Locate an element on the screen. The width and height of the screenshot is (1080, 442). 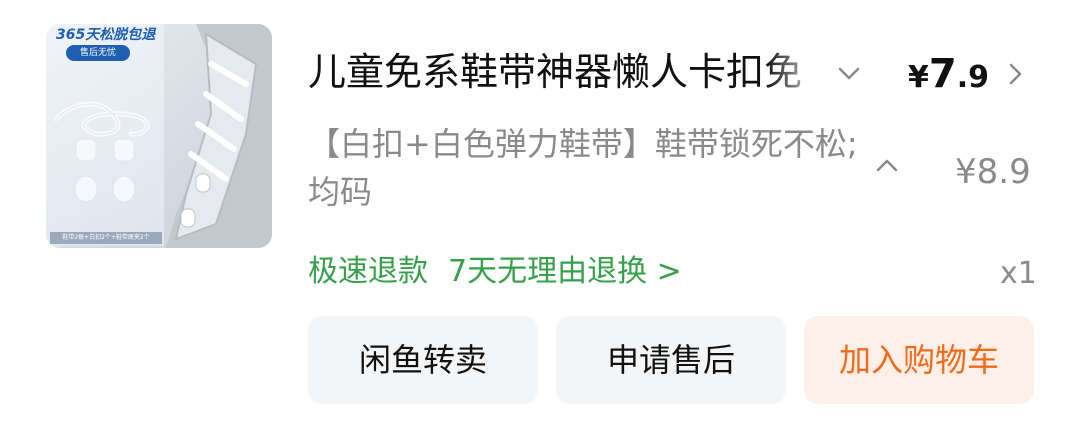
original-price: ¥8.9 is located at coordinates (993, 172).